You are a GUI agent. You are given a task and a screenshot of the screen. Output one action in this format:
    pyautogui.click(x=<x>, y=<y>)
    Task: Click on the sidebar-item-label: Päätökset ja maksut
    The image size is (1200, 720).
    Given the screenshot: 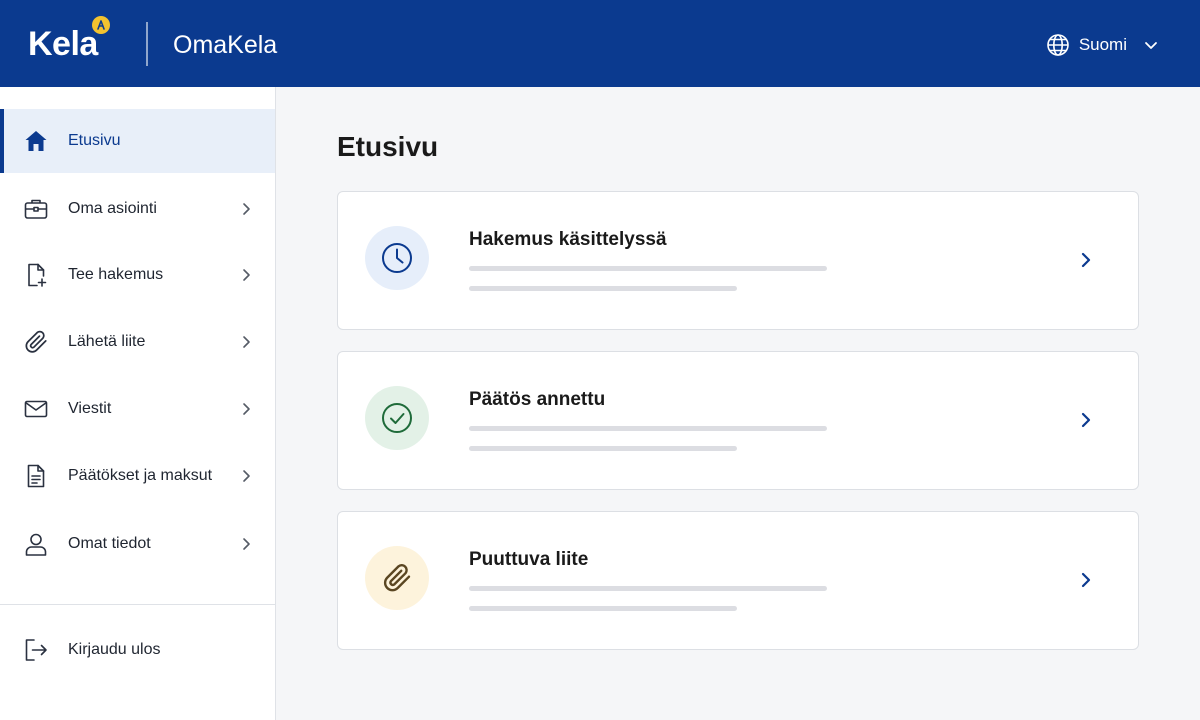 What is the action you would take?
    pyautogui.click(x=140, y=475)
    